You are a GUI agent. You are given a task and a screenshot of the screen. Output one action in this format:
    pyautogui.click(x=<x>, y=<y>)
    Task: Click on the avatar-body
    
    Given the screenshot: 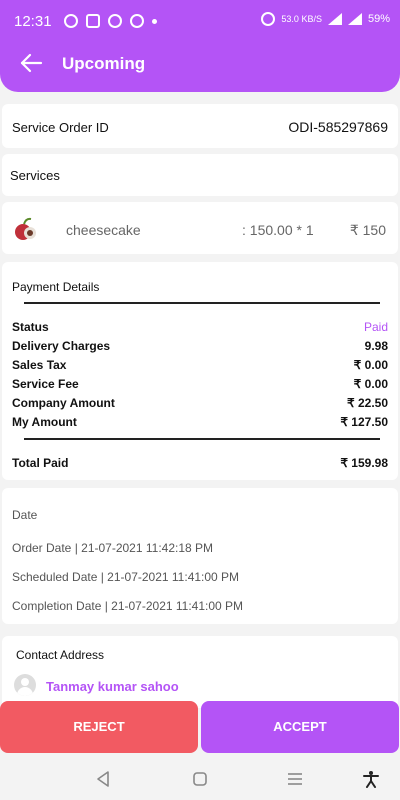 What is the action you would take?
    pyautogui.click(x=25, y=691)
    